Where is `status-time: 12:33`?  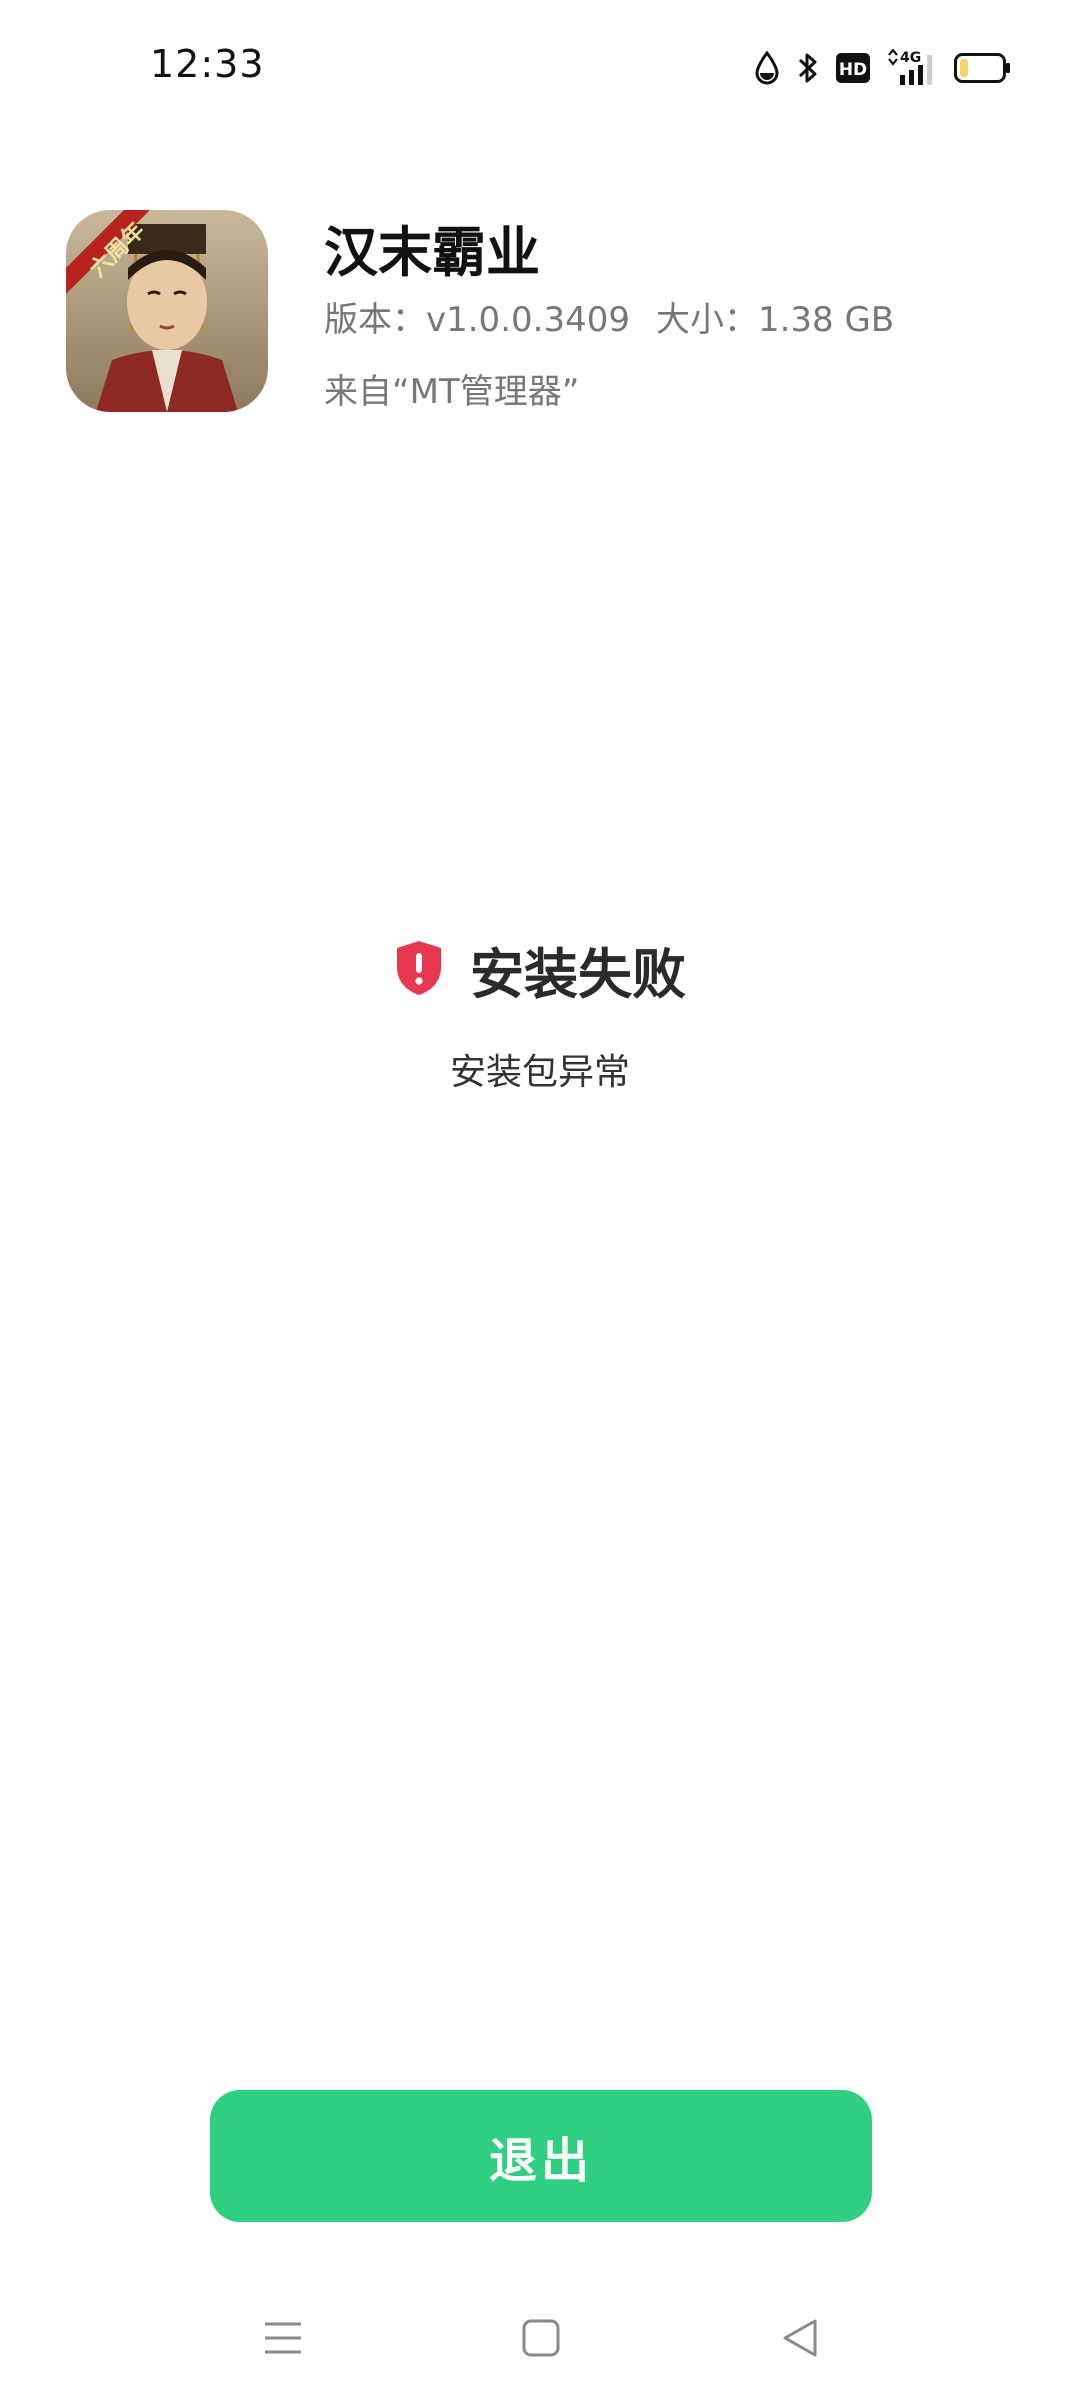
status-time: 12:33 is located at coordinates (207, 64).